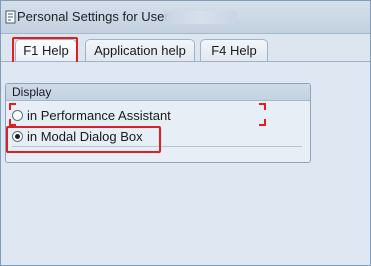 The image size is (371, 266). I want to click on settings-document-icon, so click(10, 17).